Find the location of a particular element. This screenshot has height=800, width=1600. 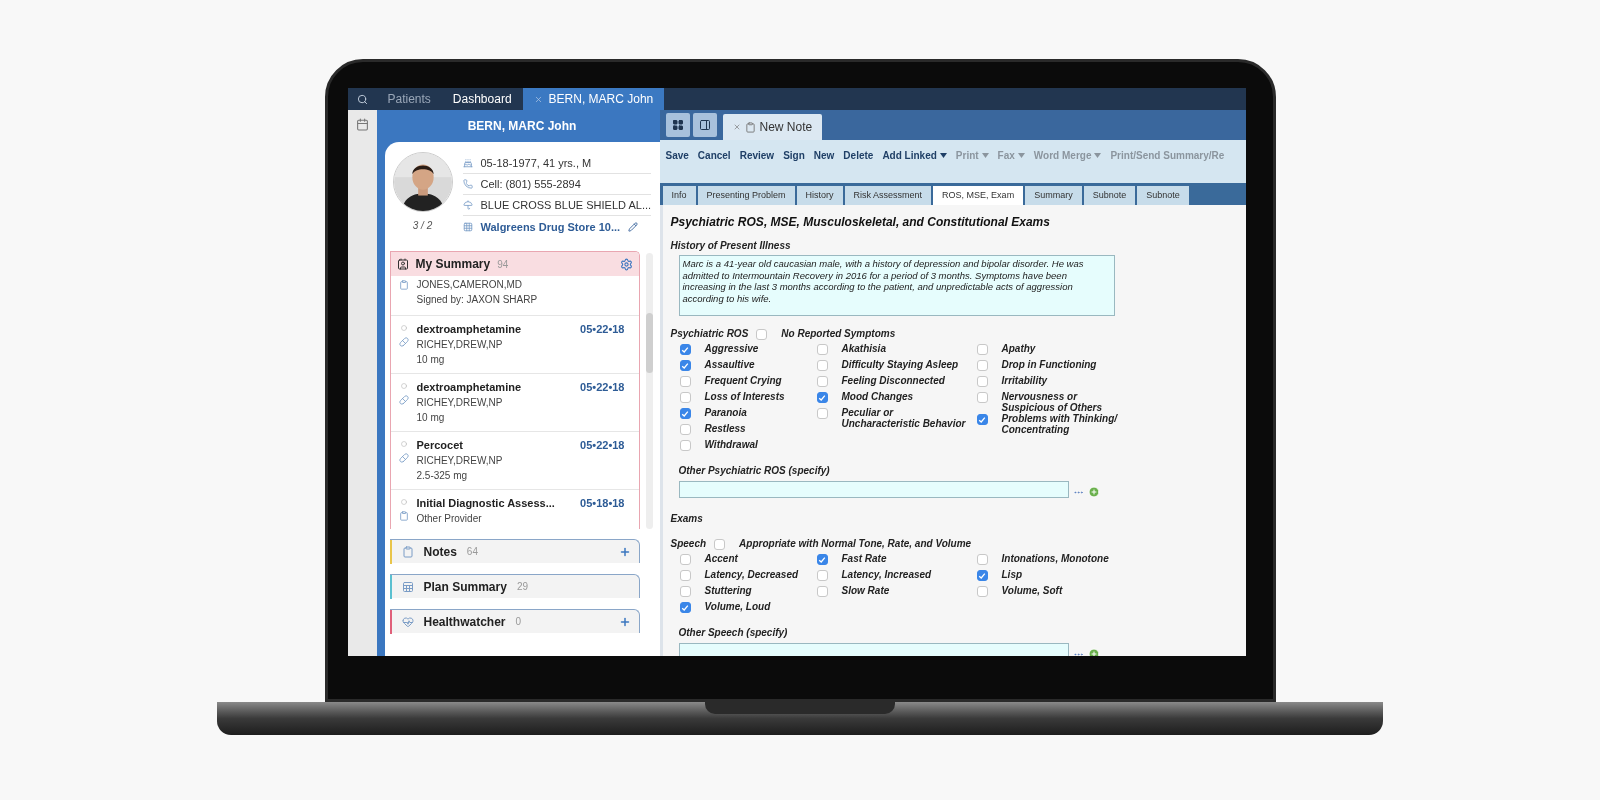

form-tab: ROS, MSE, Exam is located at coordinates (978, 195).